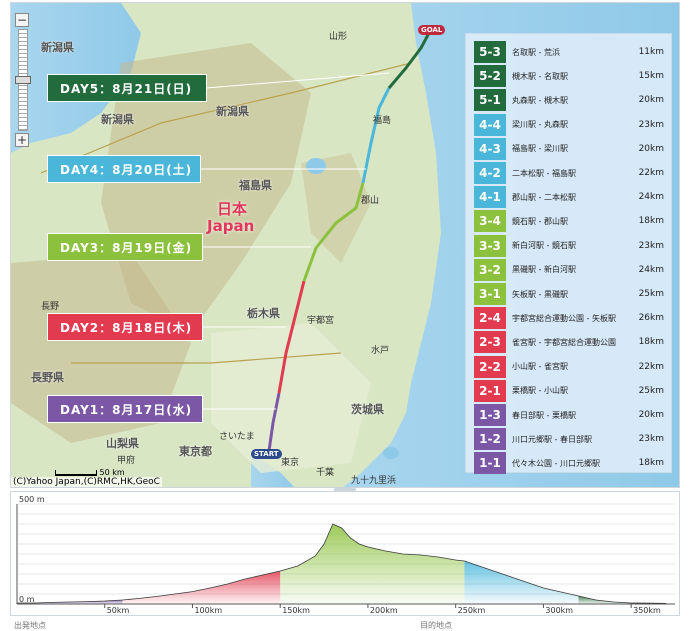 The width and height of the screenshot is (690, 631). What do you see at coordinates (118, 610) in the screenshot?
I see `x-tick-label: 50km` at bounding box center [118, 610].